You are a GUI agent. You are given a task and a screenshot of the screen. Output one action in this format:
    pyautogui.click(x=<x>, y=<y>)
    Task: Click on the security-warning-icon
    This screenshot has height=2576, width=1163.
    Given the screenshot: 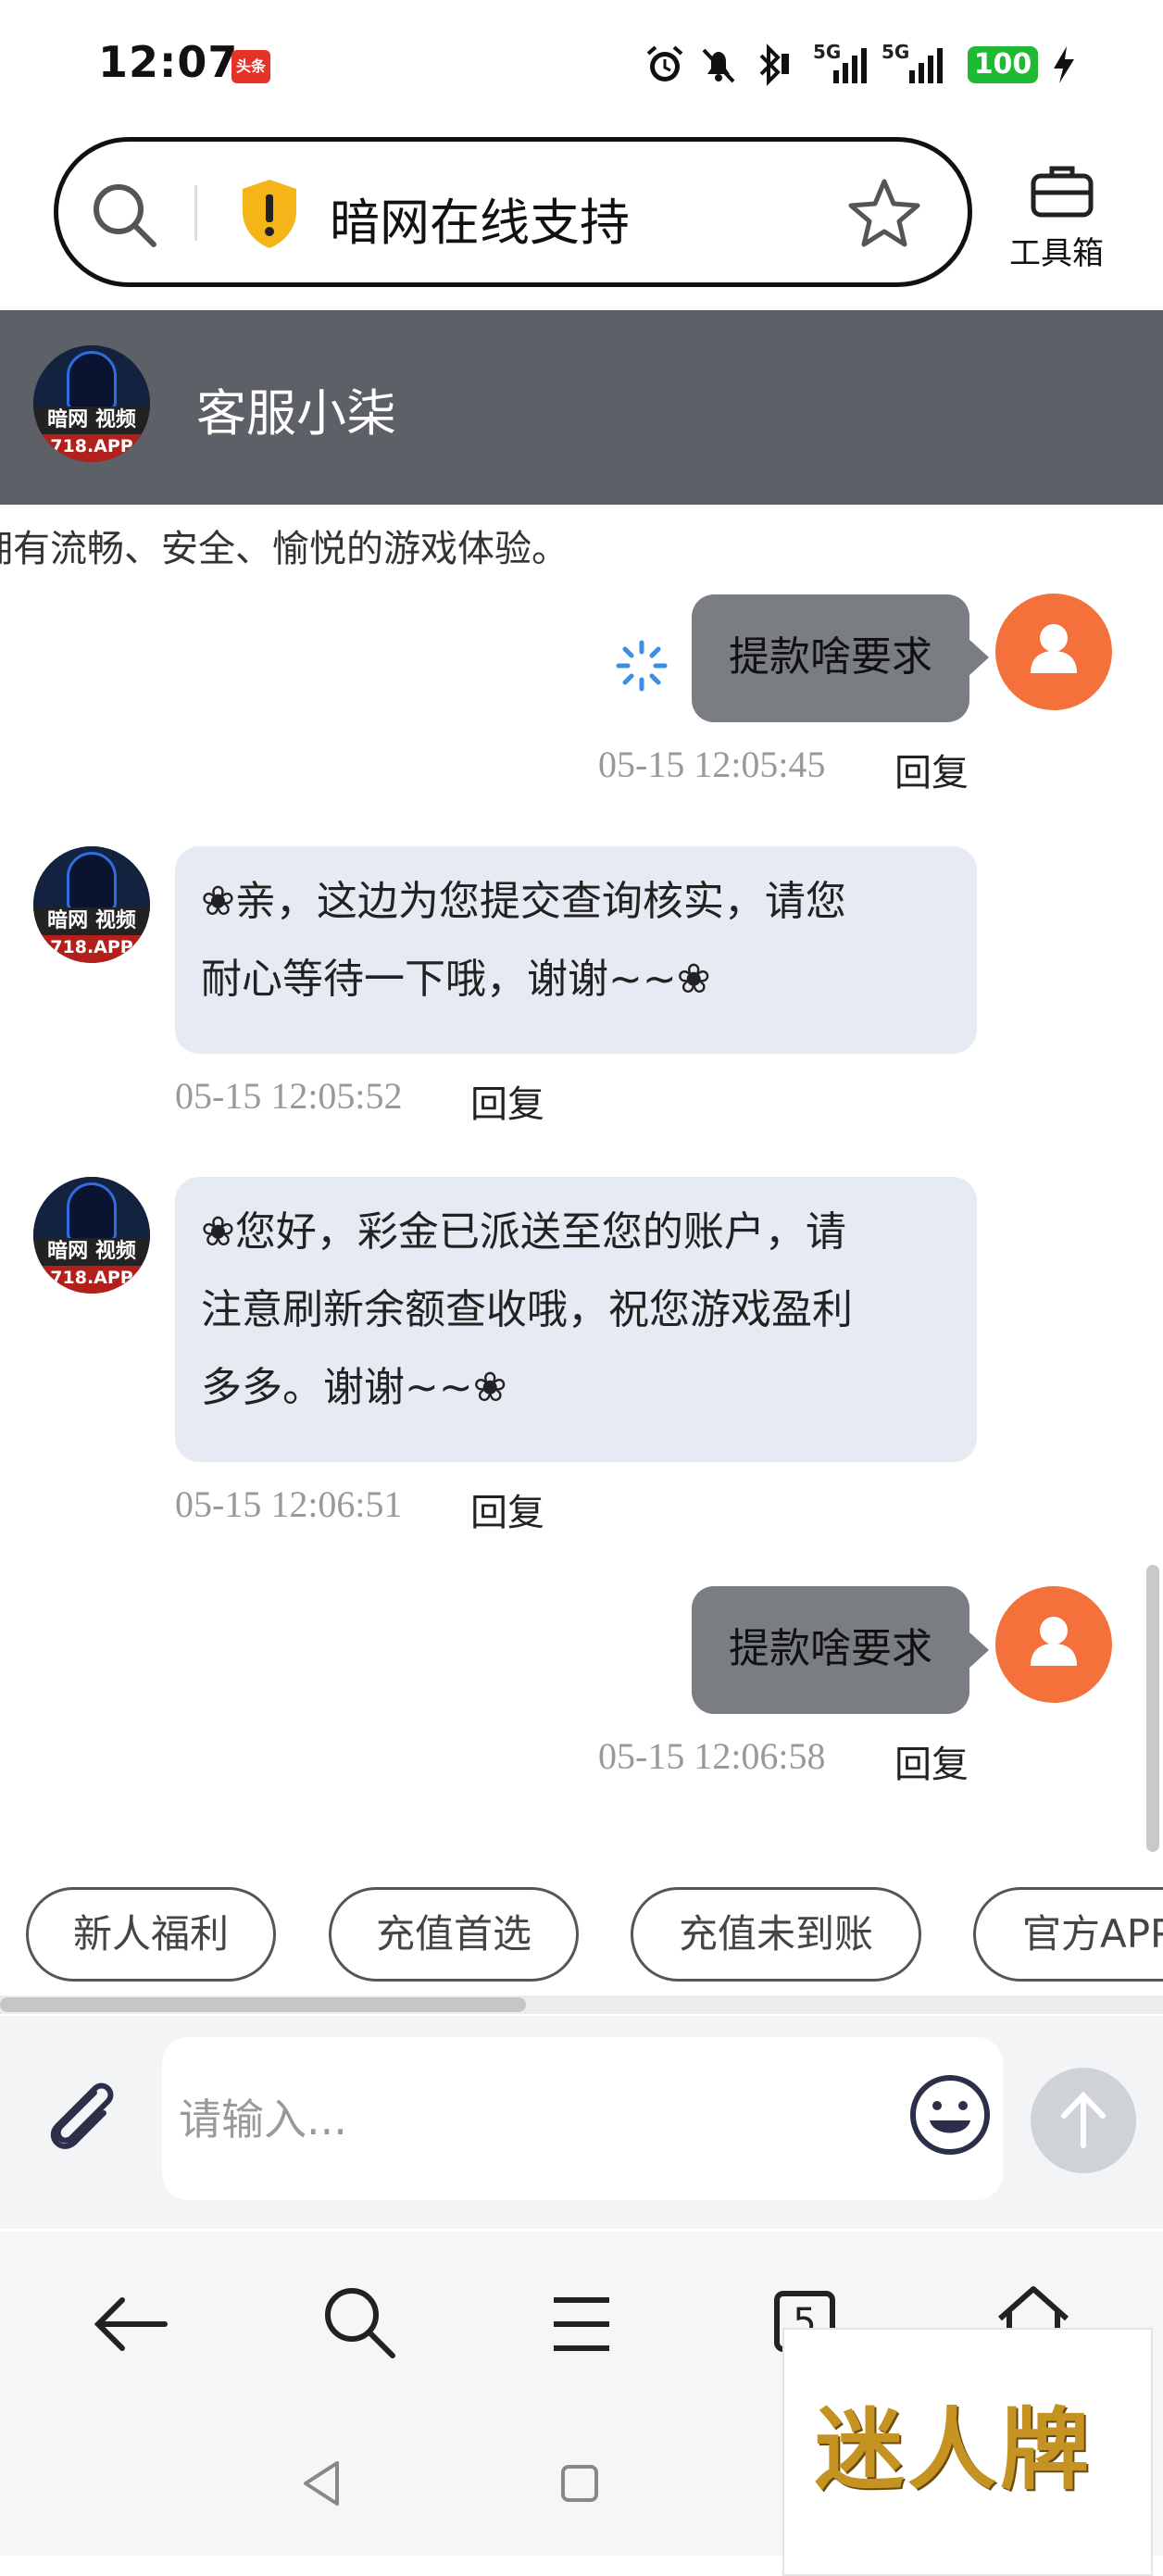 What is the action you would take?
    pyautogui.click(x=269, y=213)
    